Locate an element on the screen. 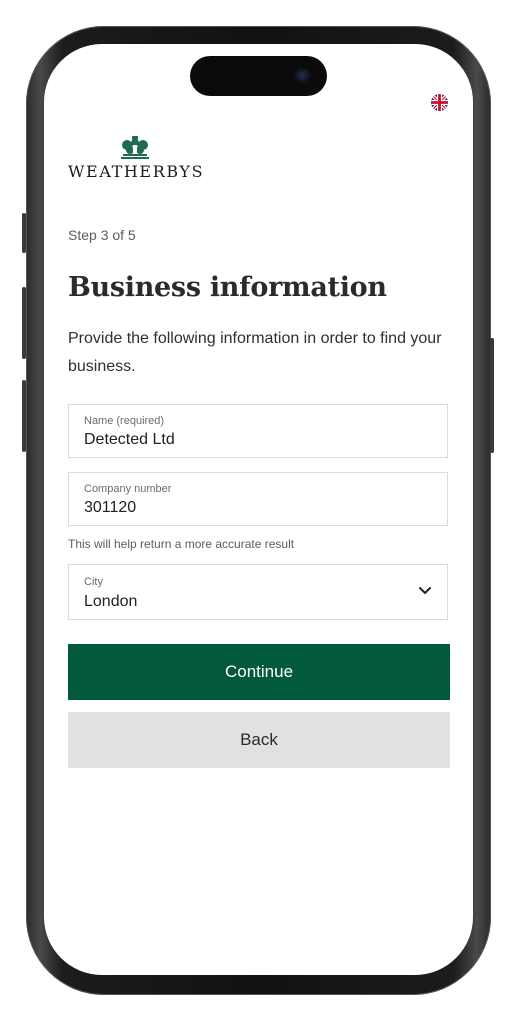  name-field-label: Name (required) is located at coordinates (124, 421).